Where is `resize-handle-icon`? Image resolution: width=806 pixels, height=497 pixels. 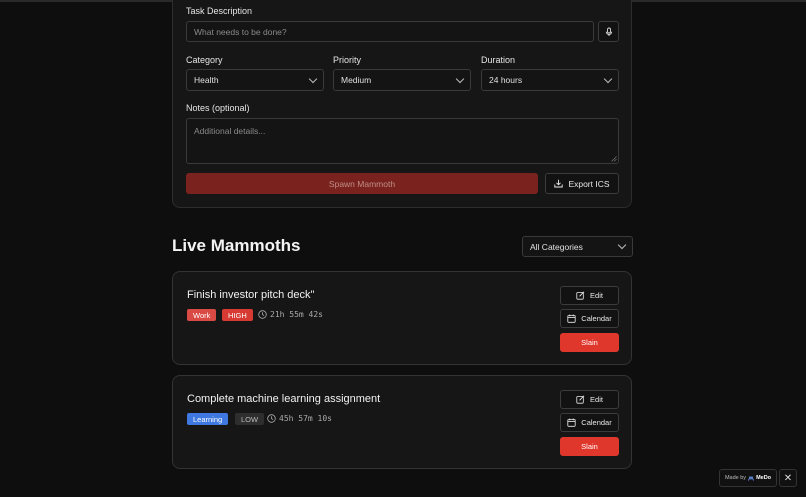 resize-handle-icon is located at coordinates (614, 159).